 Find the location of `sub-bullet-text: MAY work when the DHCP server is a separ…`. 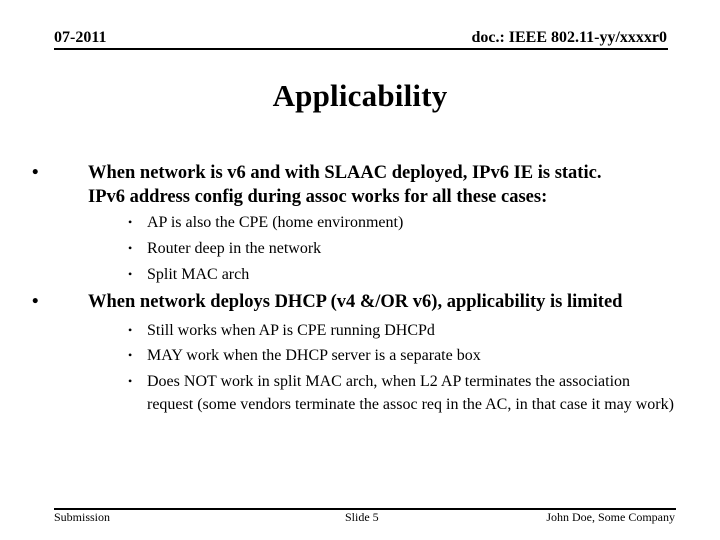

sub-bullet-text: MAY work when the DHCP server is a separ… is located at coordinates (314, 355).